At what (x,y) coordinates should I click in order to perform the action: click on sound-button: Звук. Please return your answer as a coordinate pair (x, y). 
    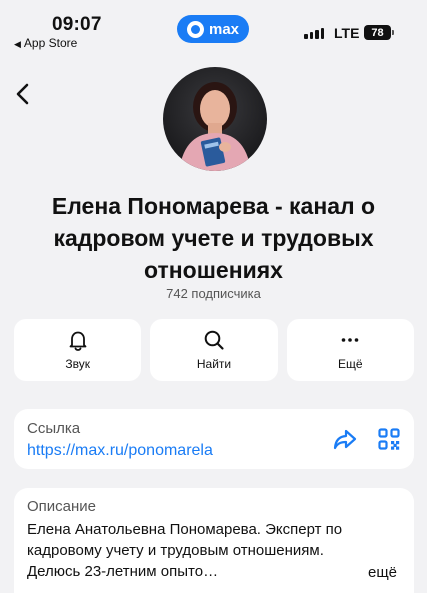
    Looking at the image, I should click on (78, 350).